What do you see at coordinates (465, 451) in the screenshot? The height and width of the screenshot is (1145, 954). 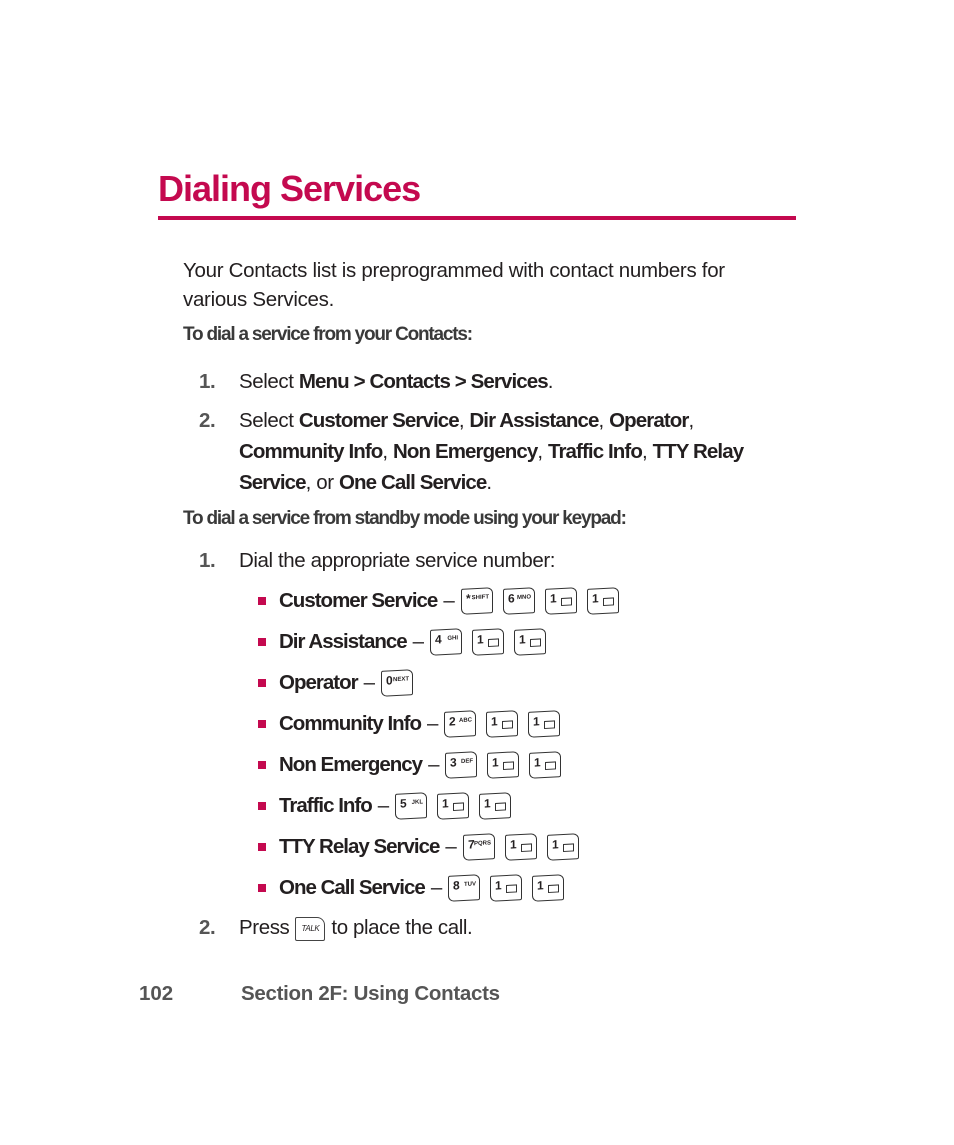 I see `service-option: Non Emergency` at bounding box center [465, 451].